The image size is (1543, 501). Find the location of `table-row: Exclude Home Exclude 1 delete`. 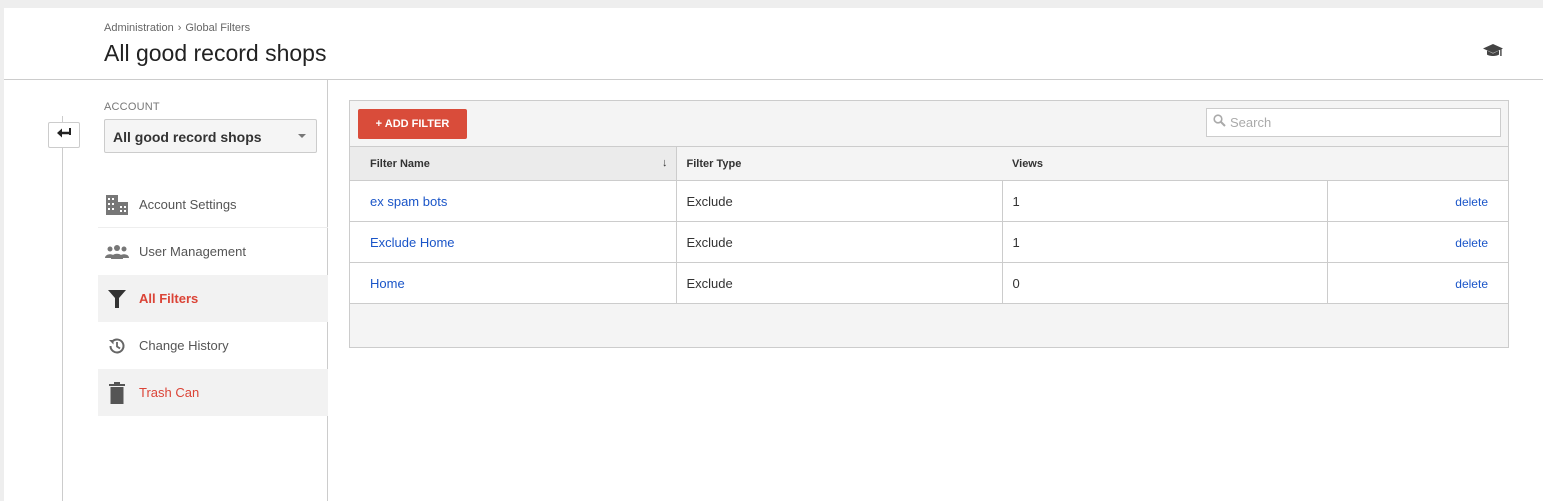

table-row: Exclude Home Exclude 1 delete is located at coordinates (929, 242).